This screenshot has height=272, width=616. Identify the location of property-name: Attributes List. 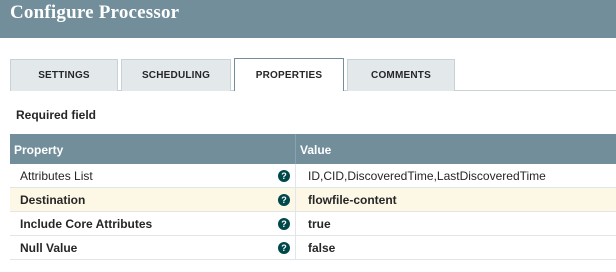
(56, 176).